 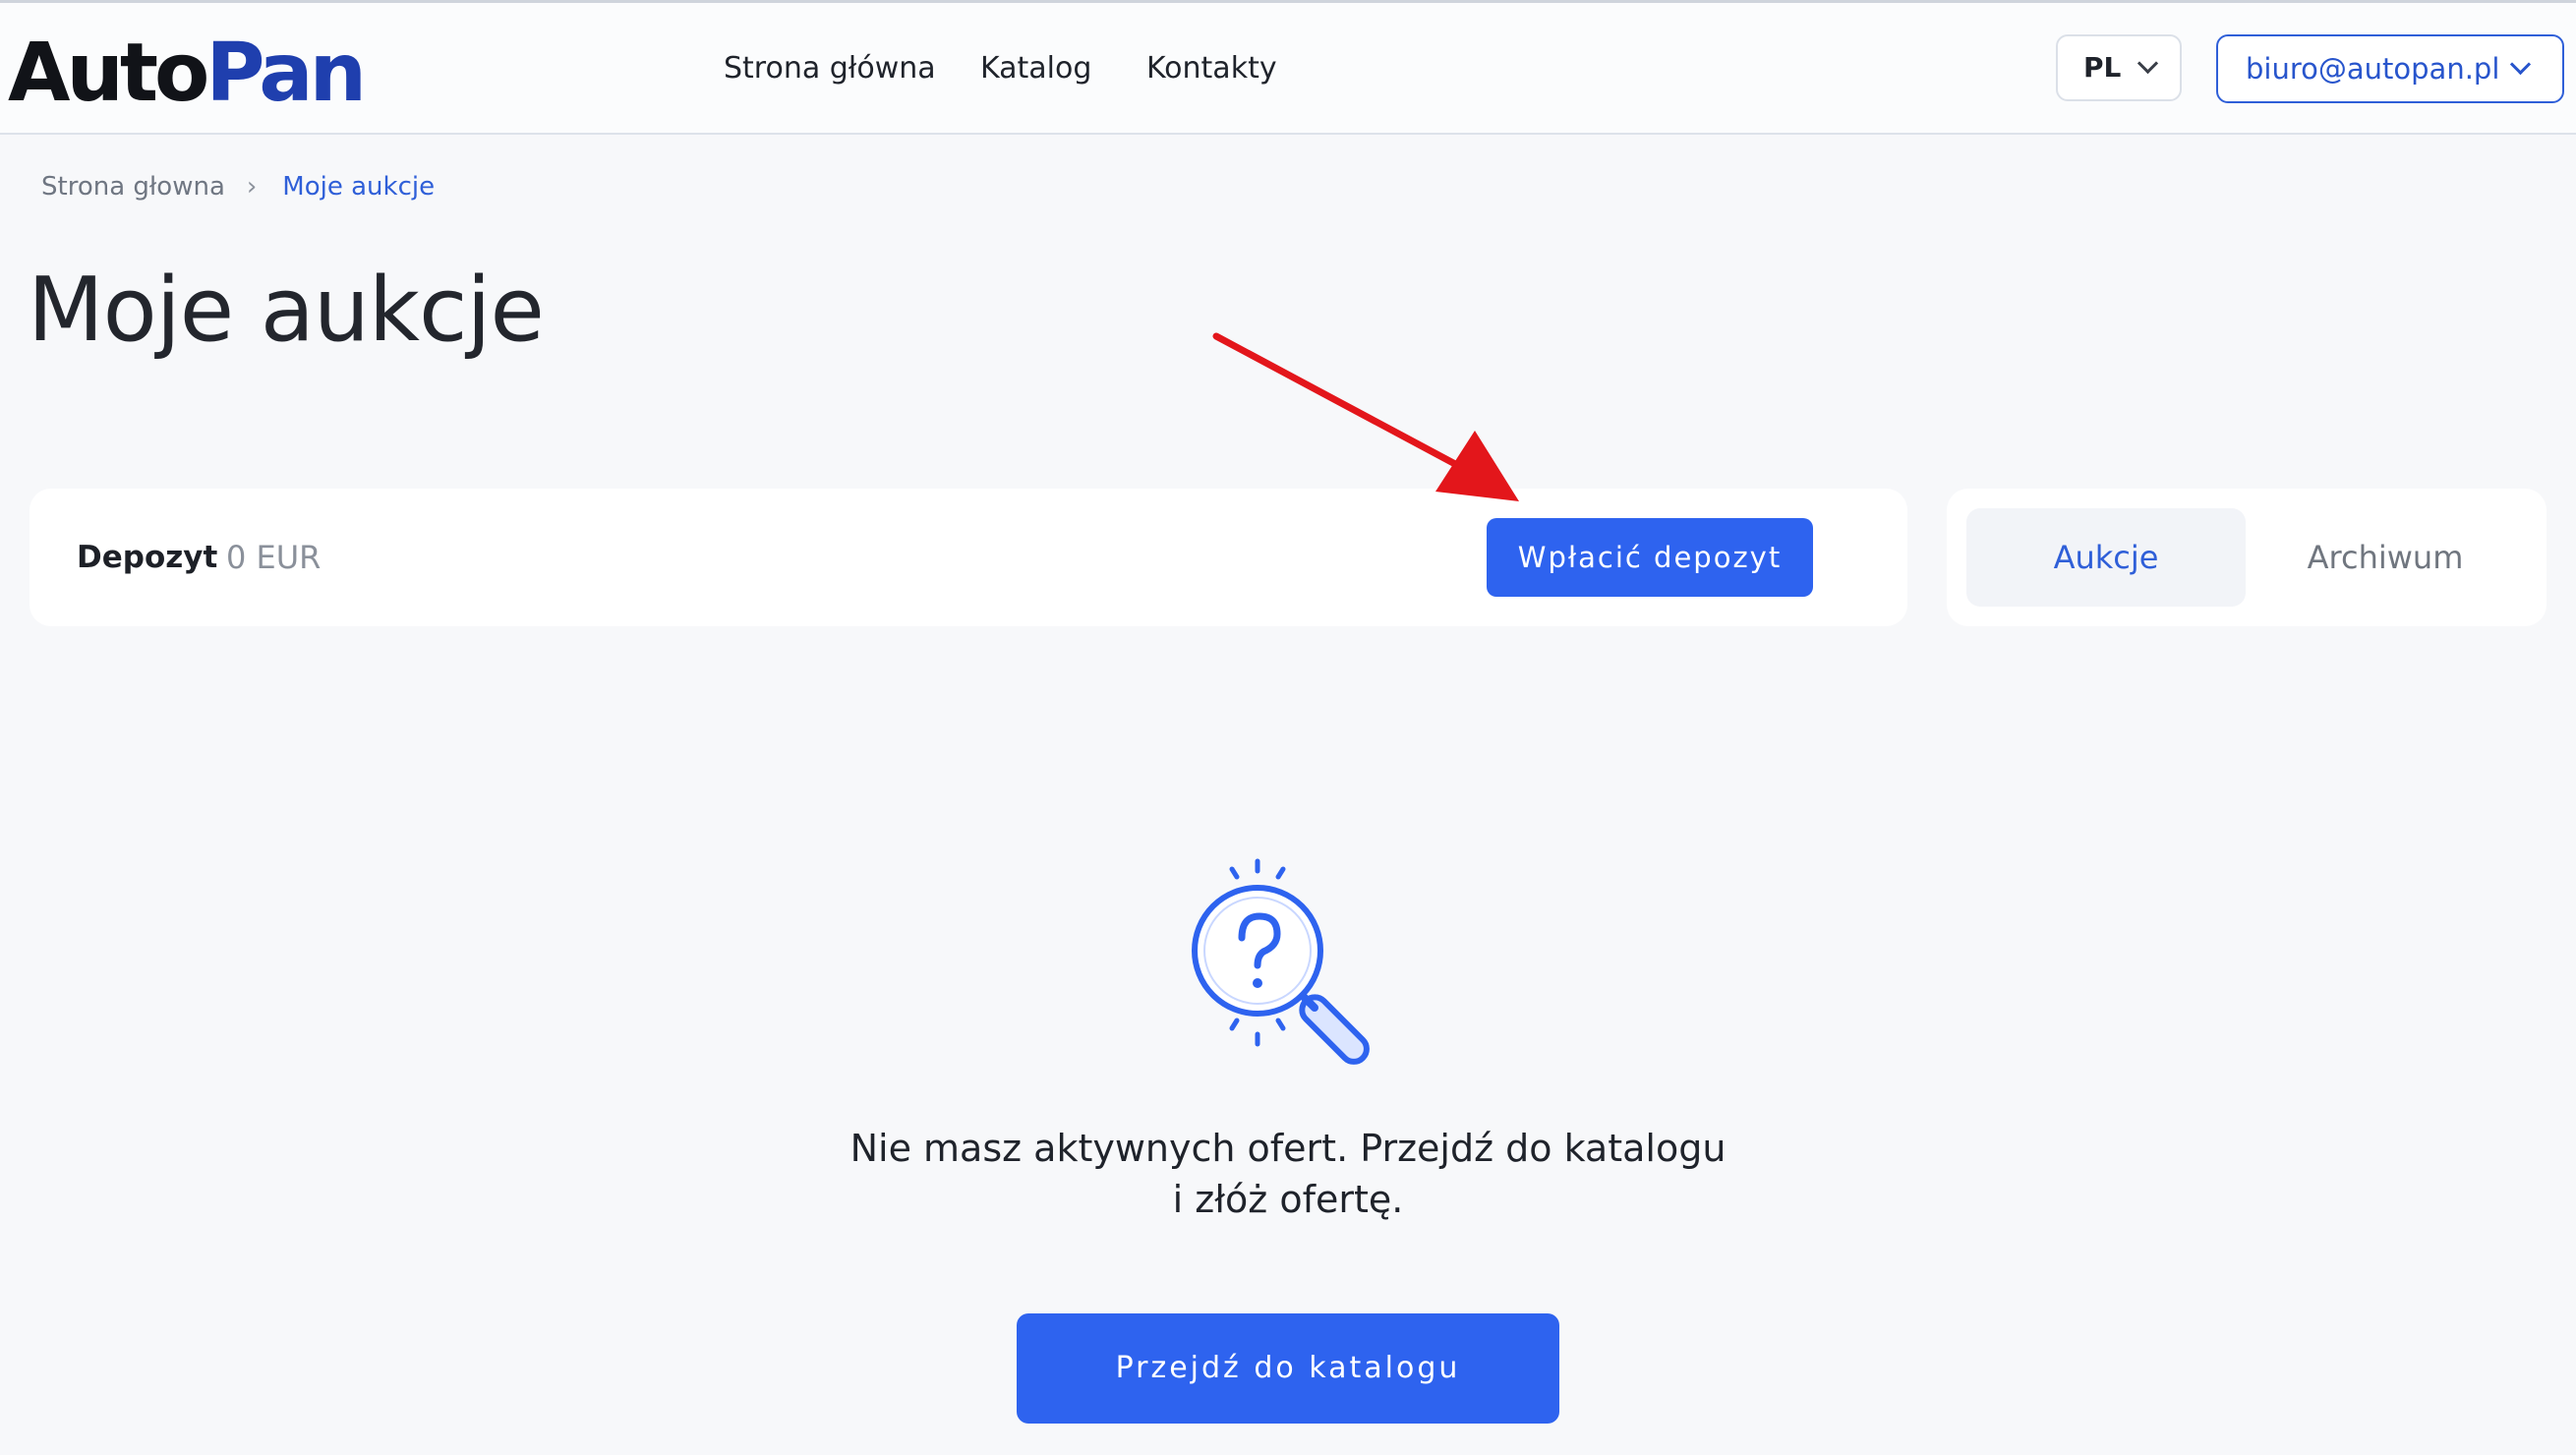 I want to click on nav-link-catalog: Katalog, so click(x=1035, y=68).